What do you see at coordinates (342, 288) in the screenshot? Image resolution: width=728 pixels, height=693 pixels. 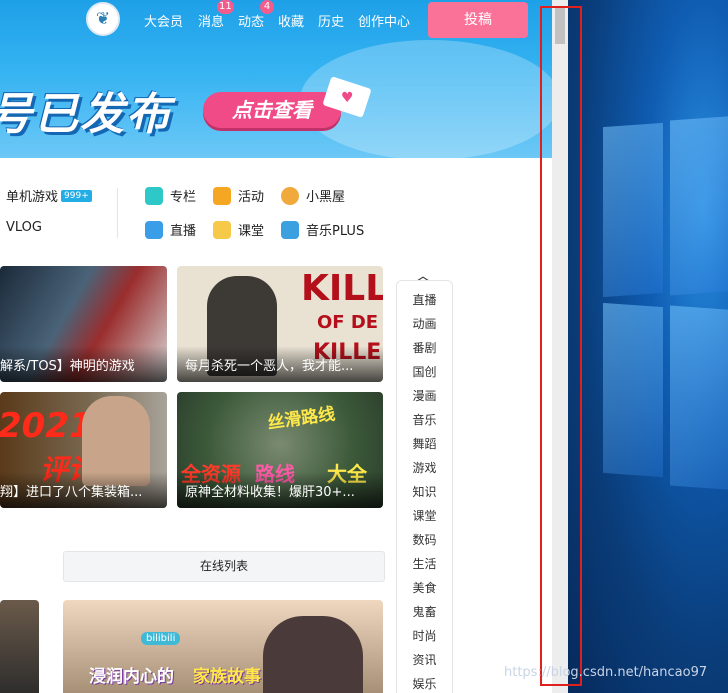 I see `card-art-text: KILL` at bounding box center [342, 288].